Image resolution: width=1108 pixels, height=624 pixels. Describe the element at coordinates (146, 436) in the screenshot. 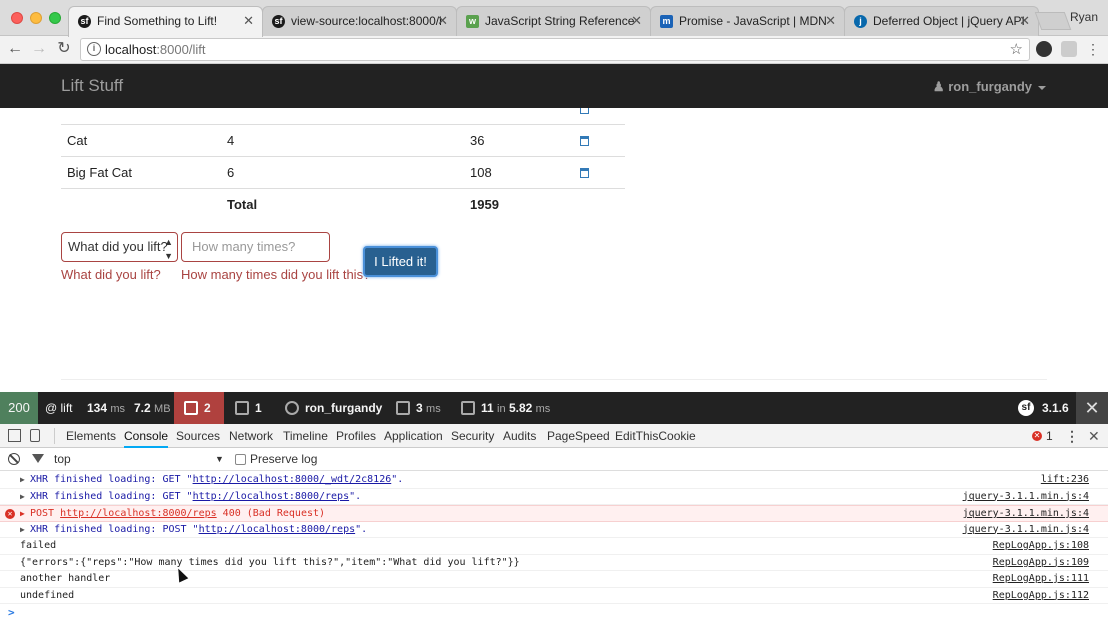

I see `tab-console: Console` at that location.